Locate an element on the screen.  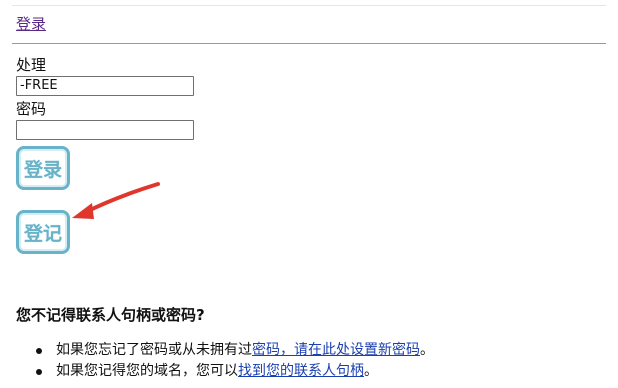
login-button: 登录 is located at coordinates (43, 168).